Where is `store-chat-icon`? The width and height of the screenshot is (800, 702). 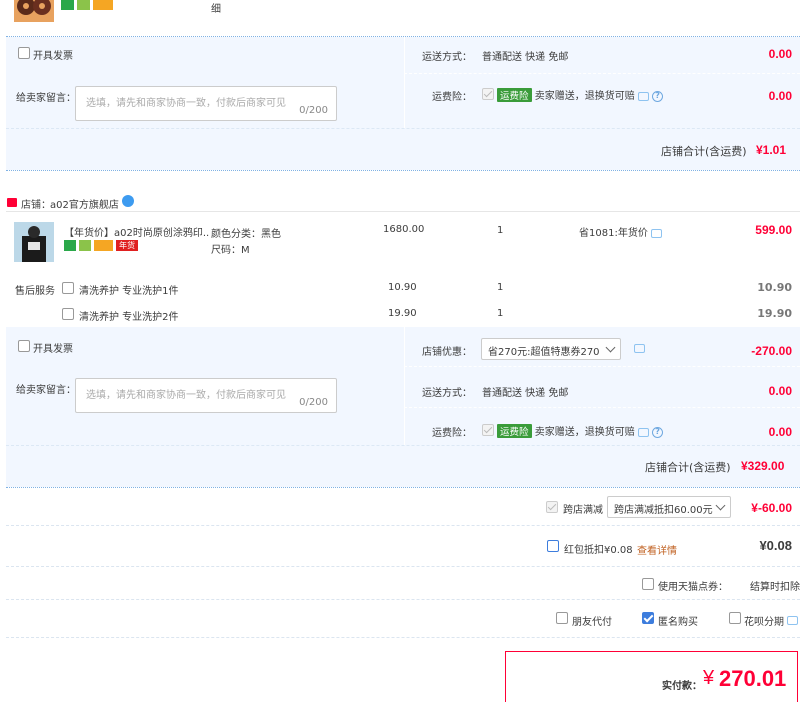
store-chat-icon is located at coordinates (128, 201).